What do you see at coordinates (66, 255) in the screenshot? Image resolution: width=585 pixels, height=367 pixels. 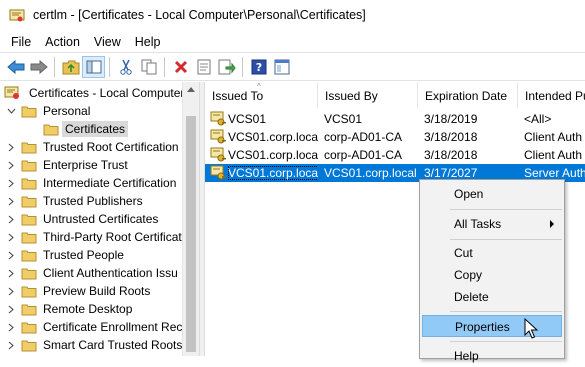 I see `tree-item: Trusted People` at bounding box center [66, 255].